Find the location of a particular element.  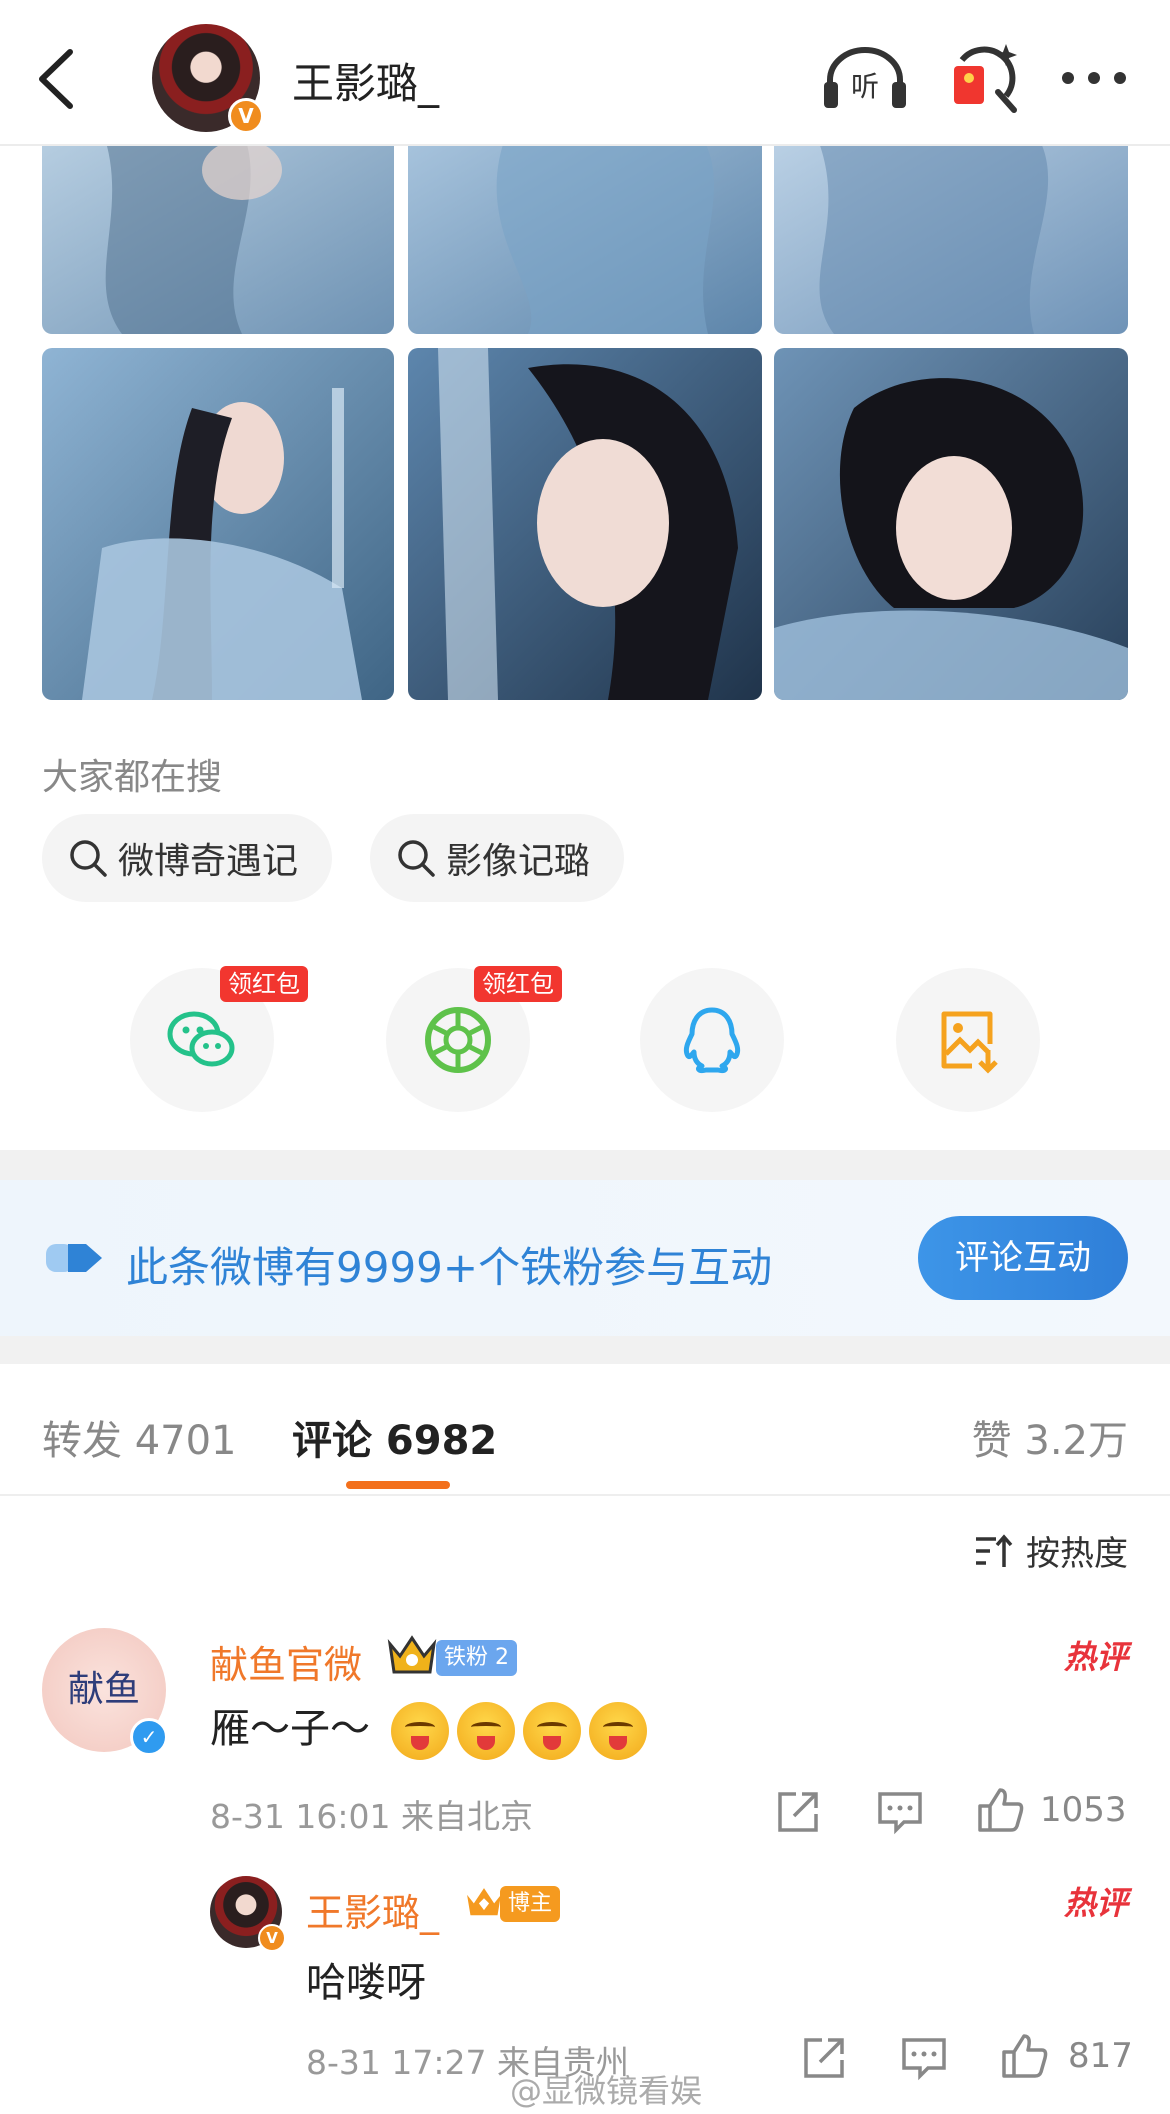

like-count: 1053 is located at coordinates (1083, 1810).